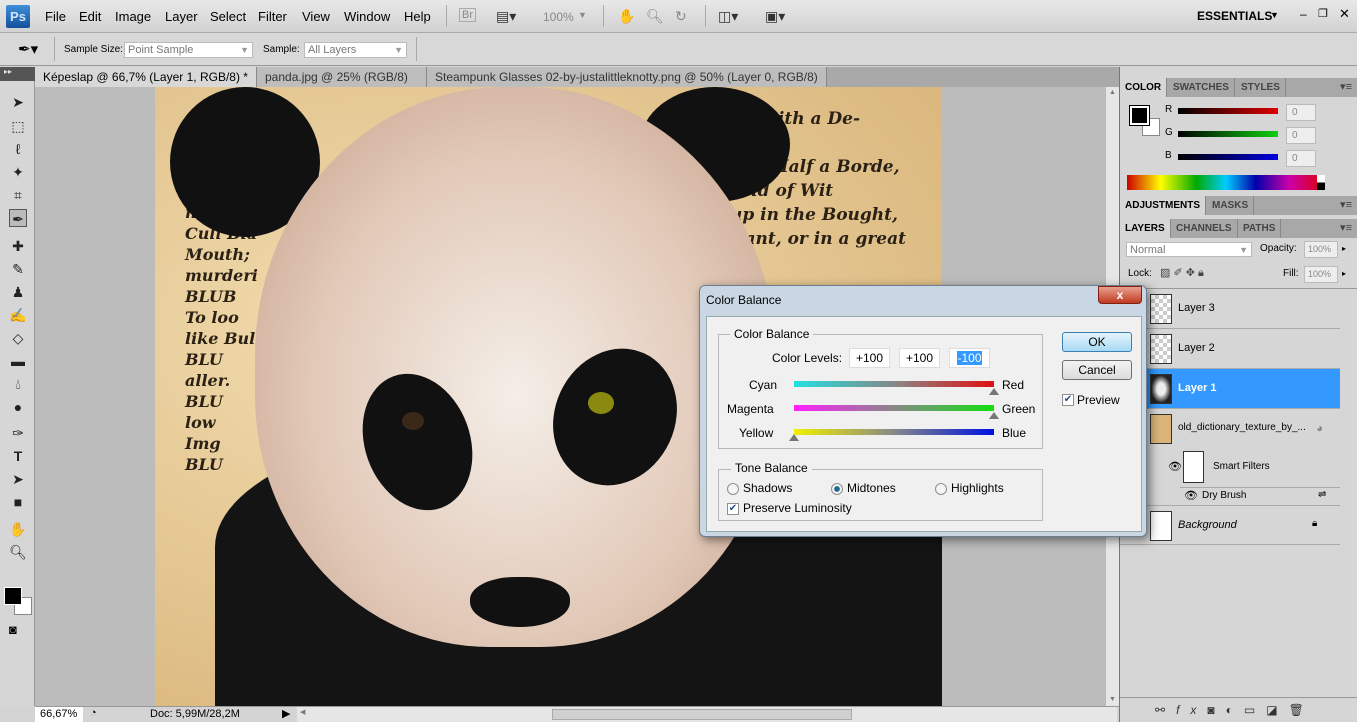  Describe the element at coordinates (18, 149) in the screenshot. I see `lasso-tool-icon: ℓ` at that location.